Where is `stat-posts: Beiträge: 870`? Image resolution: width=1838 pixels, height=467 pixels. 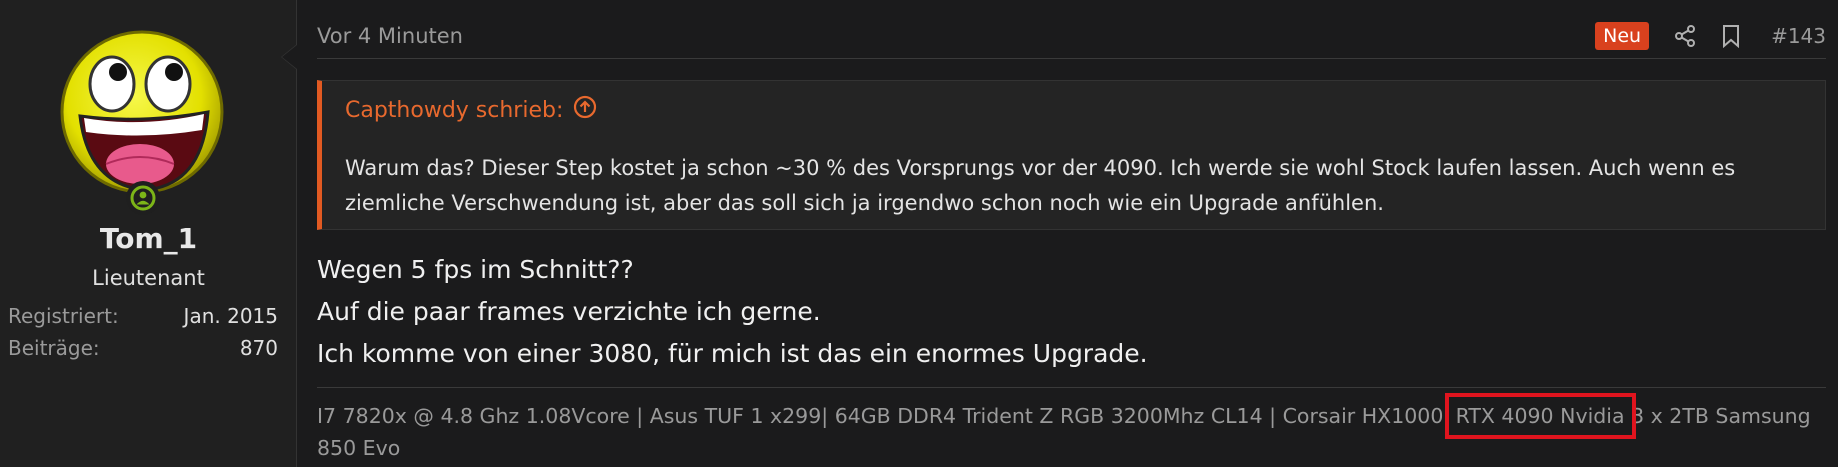
stat-posts: Beiträge: 870 is located at coordinates (143, 348).